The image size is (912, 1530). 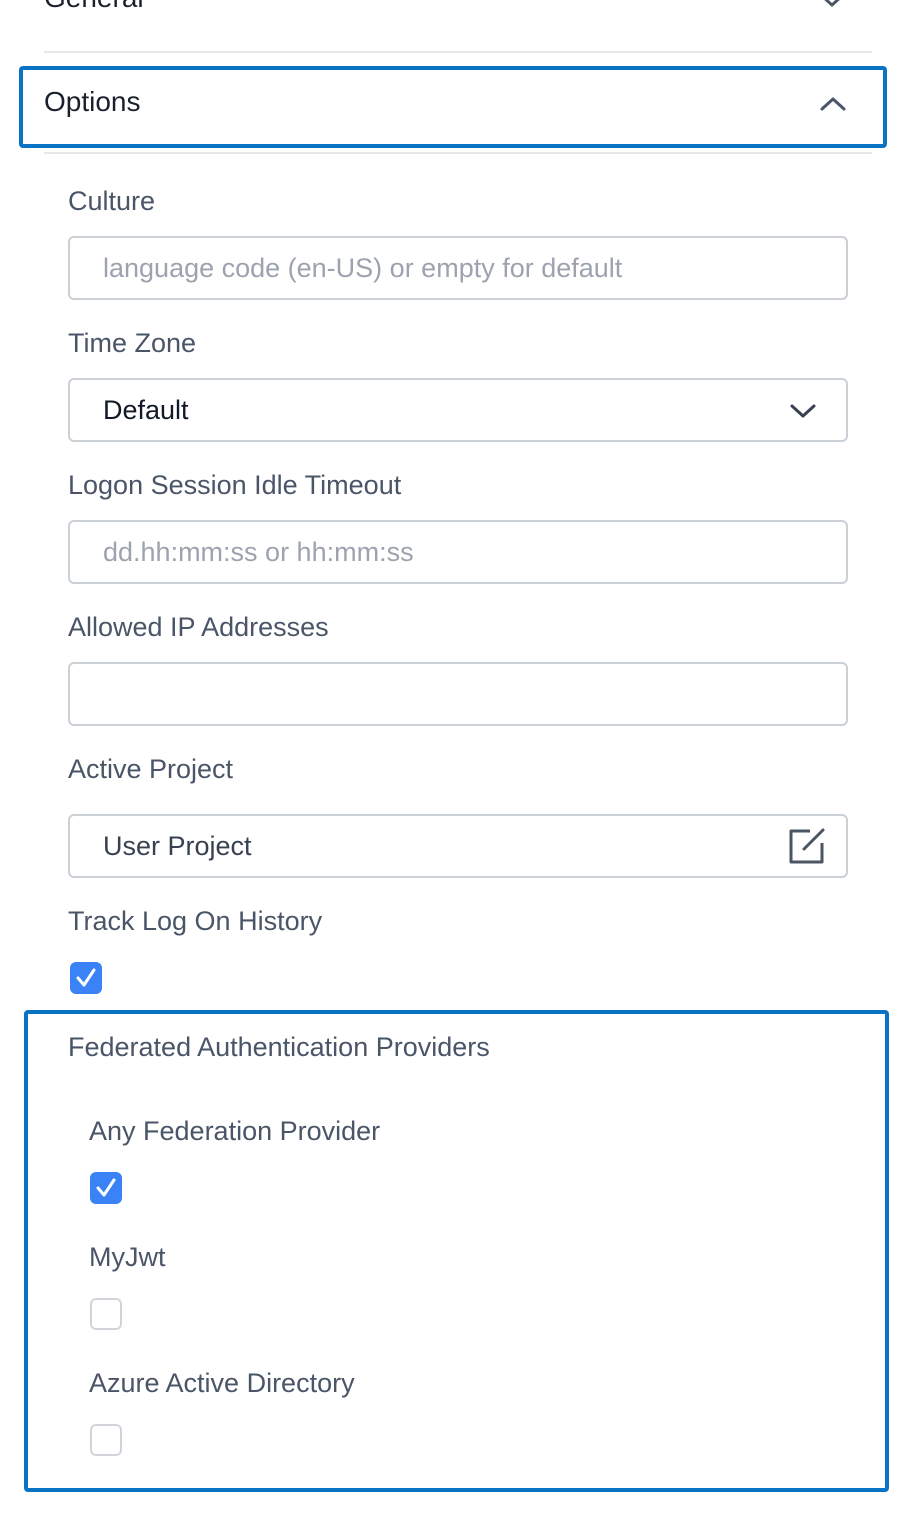 What do you see at coordinates (279, 1047) in the screenshot?
I see `federated-providers-title: Federated Authentication Providers` at bounding box center [279, 1047].